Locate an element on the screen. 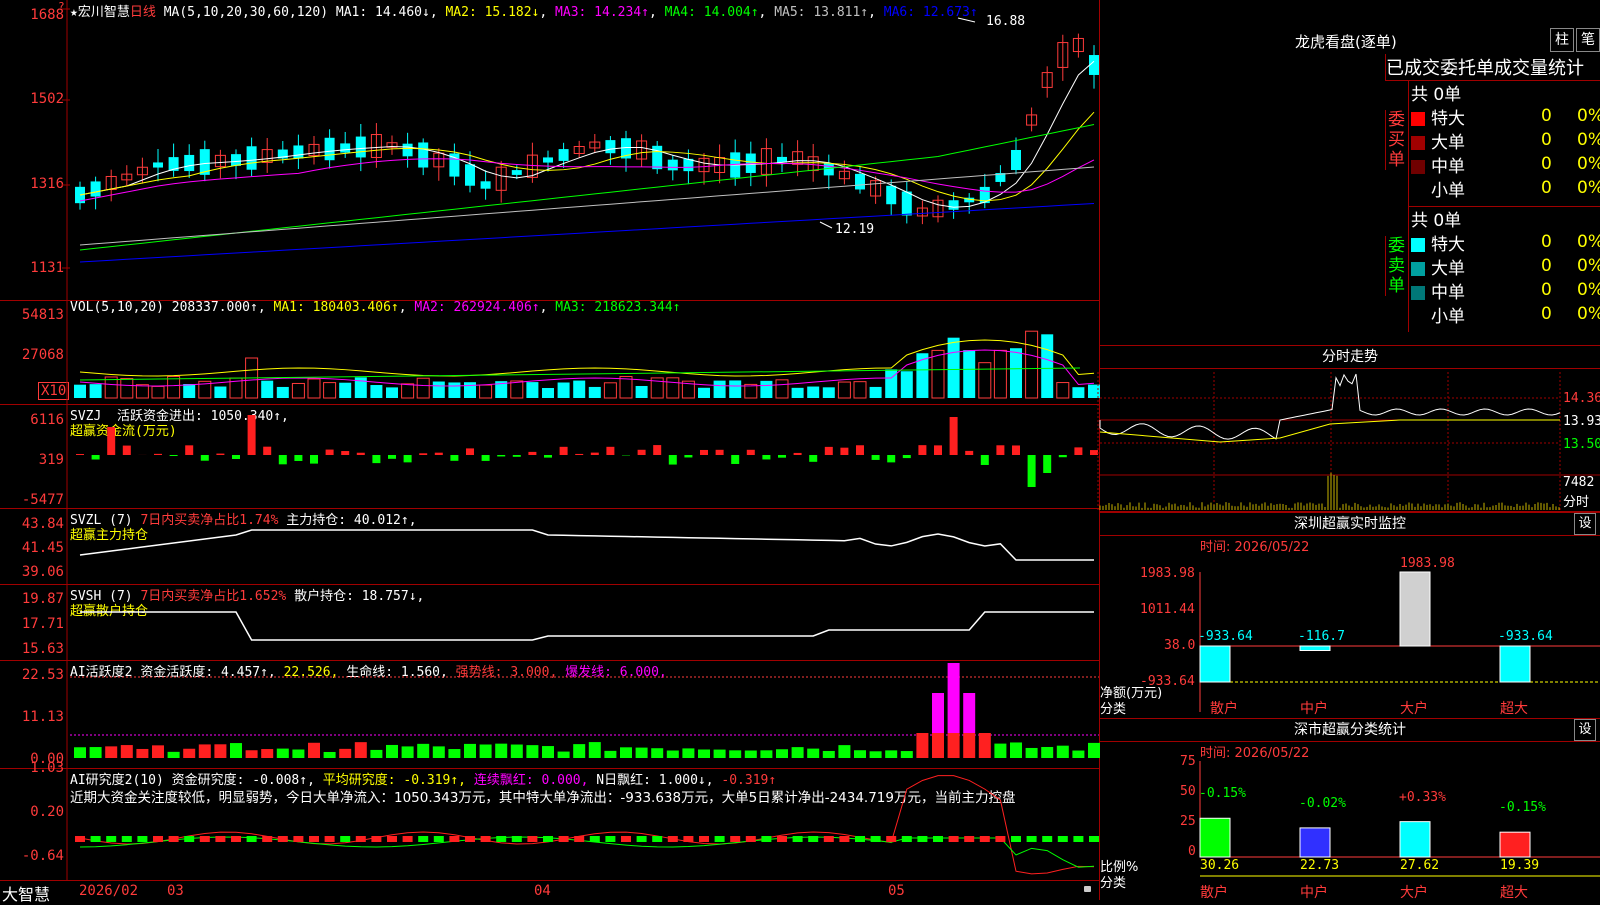 This screenshot has width=1600, height=905. sell-row-count: 0 is located at coordinates (1546, 290).